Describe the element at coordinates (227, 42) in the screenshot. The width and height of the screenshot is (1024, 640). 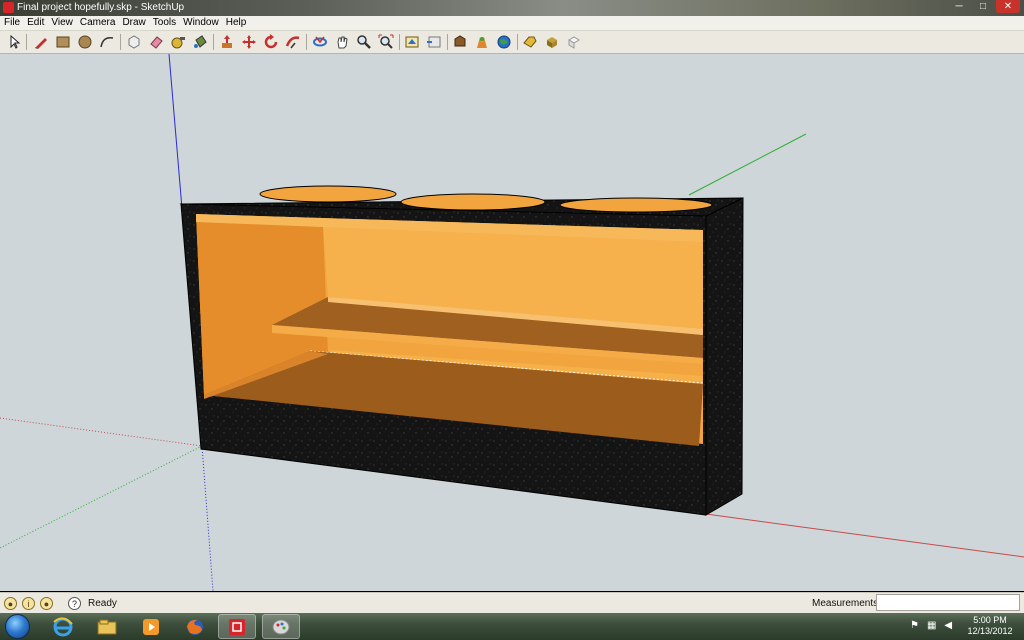
I see `push-pull-icon` at that location.